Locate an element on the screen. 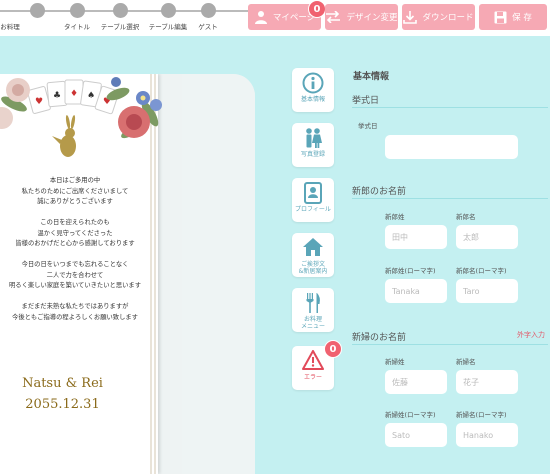  ceremony-section-heading: 挙式日 is located at coordinates (366, 101).